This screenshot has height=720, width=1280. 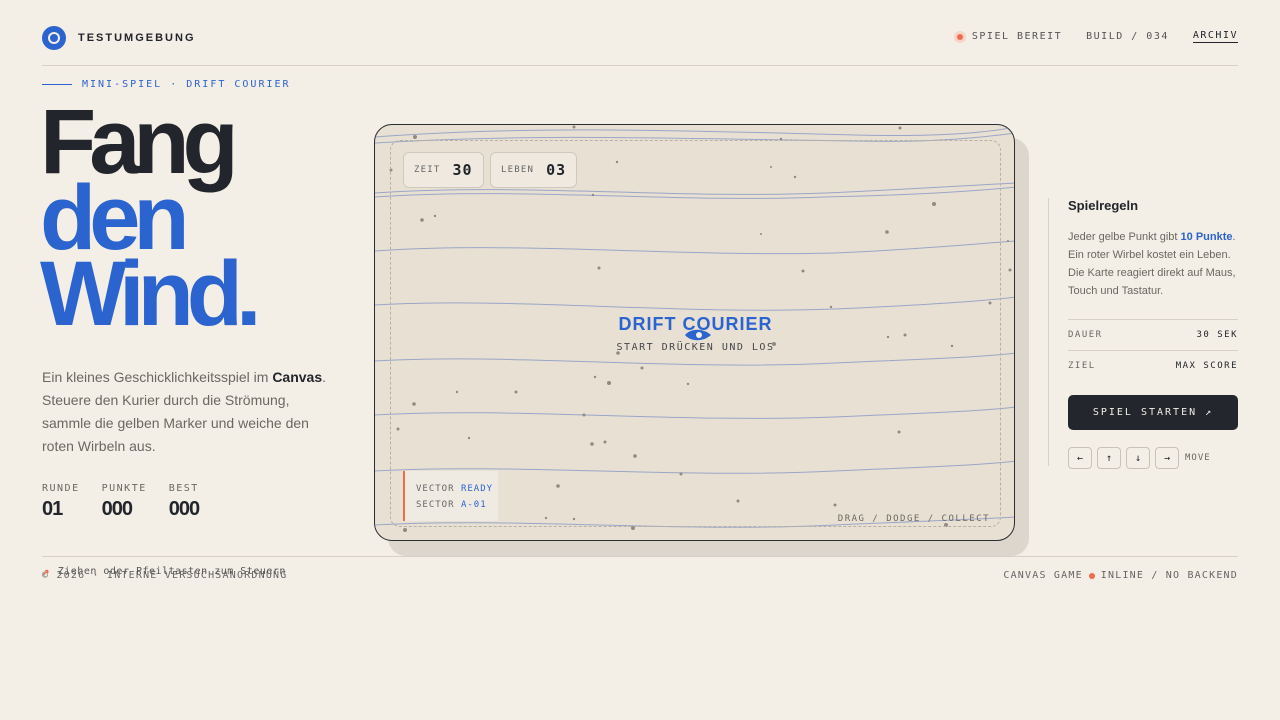 I want to click on stat-best: BEST 000, so click(x=184, y=502).